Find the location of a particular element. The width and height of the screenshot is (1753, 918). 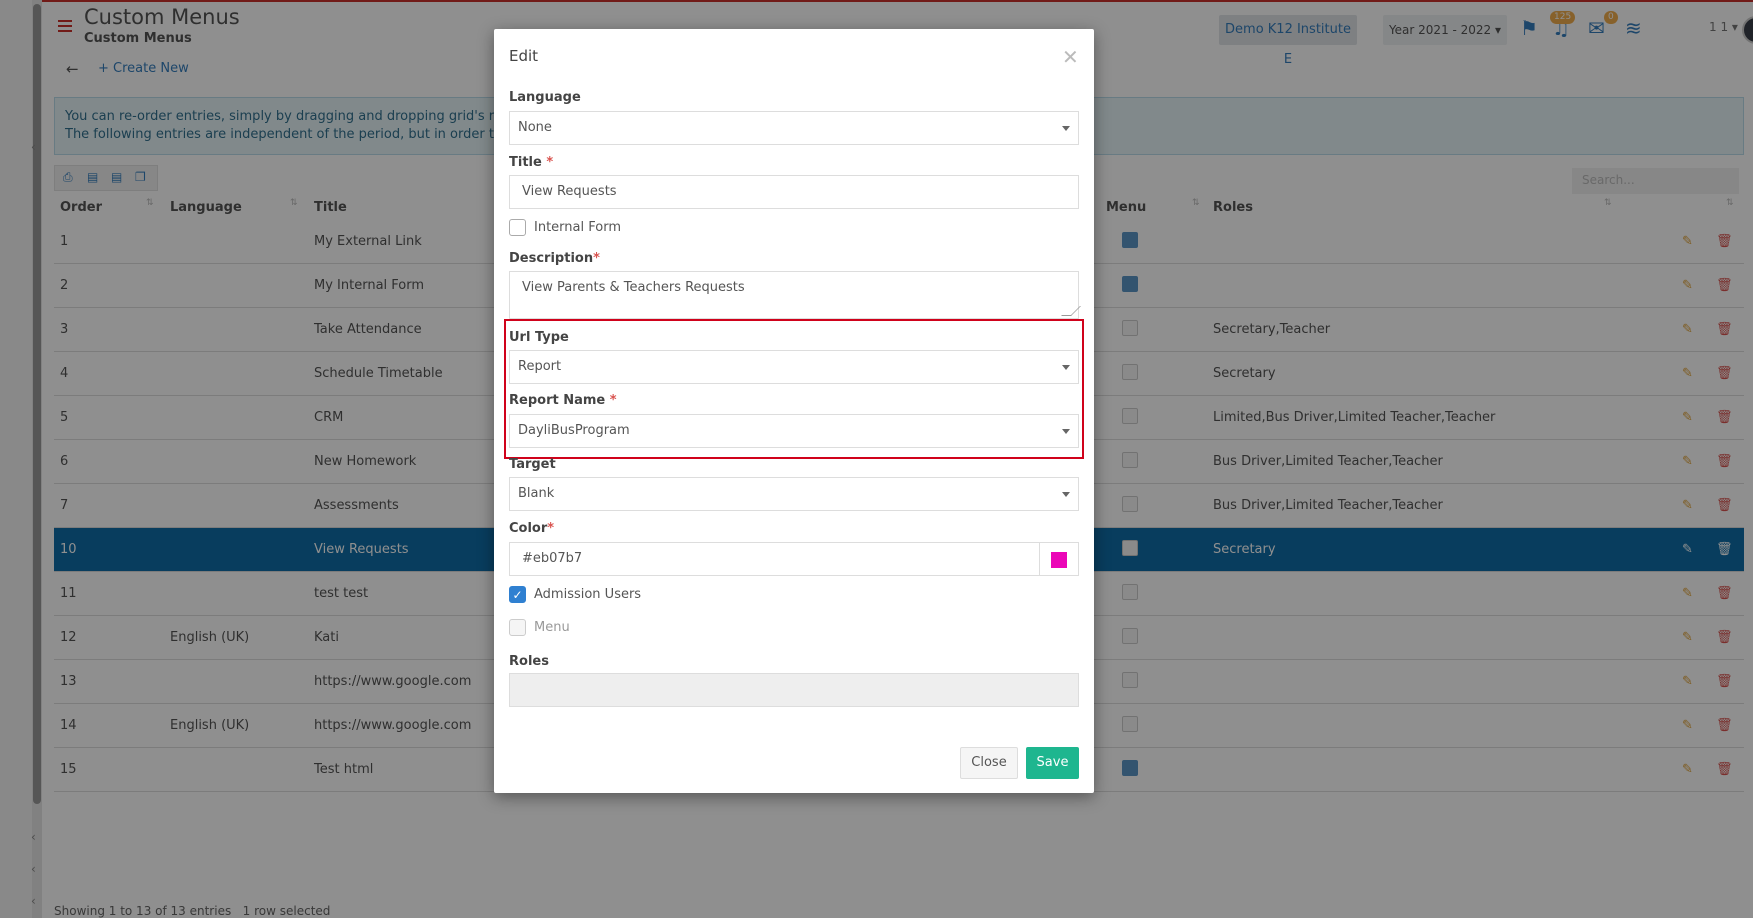

roles-input is located at coordinates (794, 690).